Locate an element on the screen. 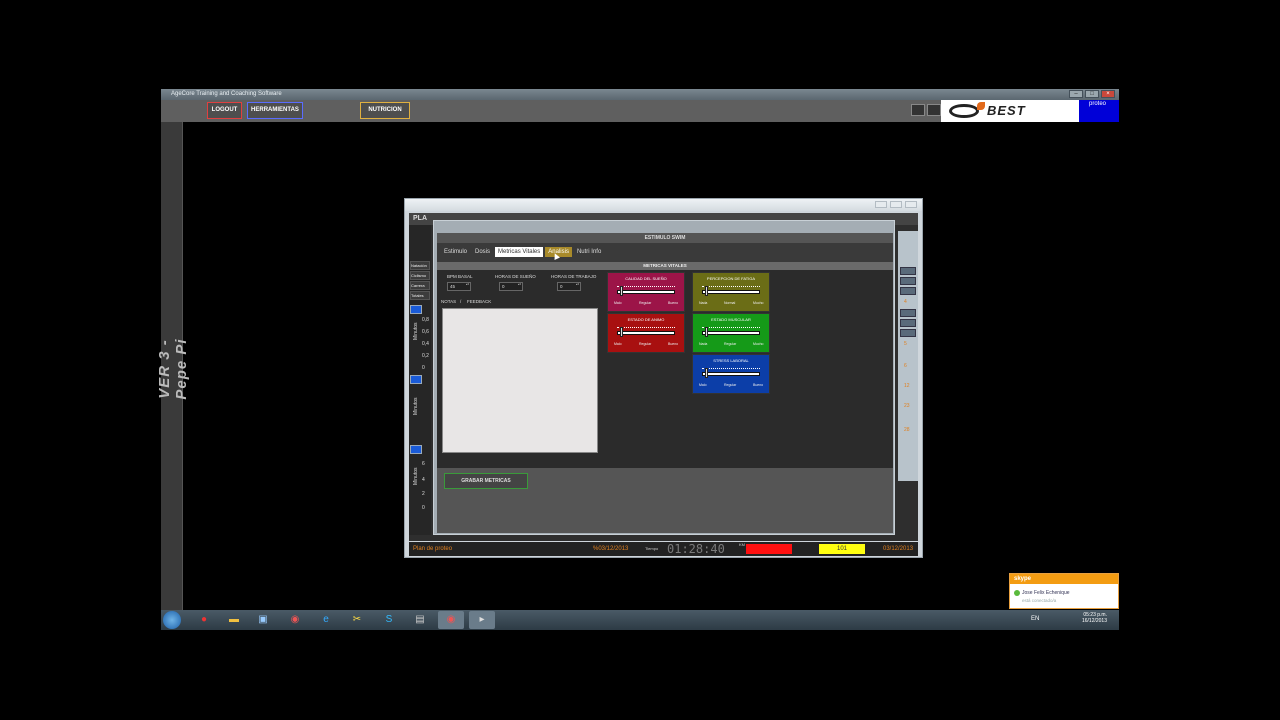 The image size is (1280, 720). online-status-icon is located at coordinates (1017, 593).